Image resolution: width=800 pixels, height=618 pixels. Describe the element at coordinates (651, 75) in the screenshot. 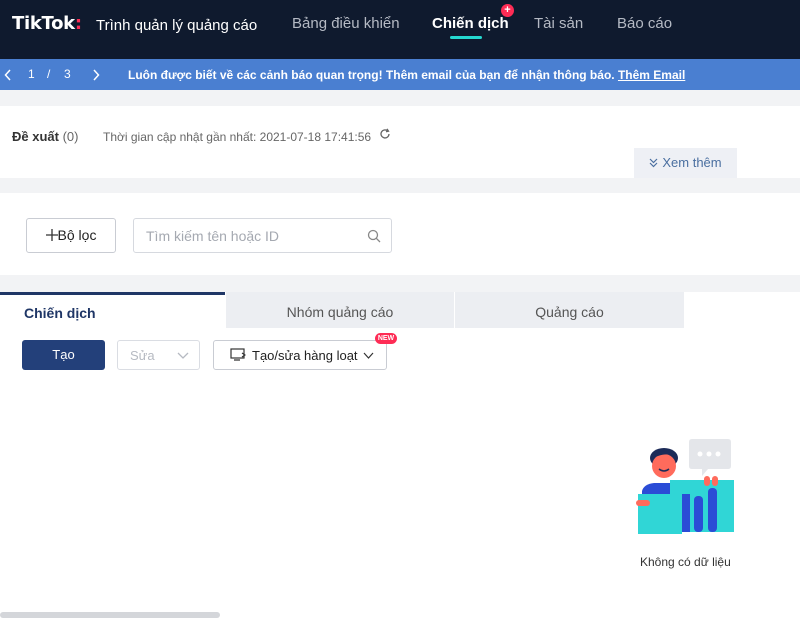

I see `add-email-link: Thêm Email` at that location.